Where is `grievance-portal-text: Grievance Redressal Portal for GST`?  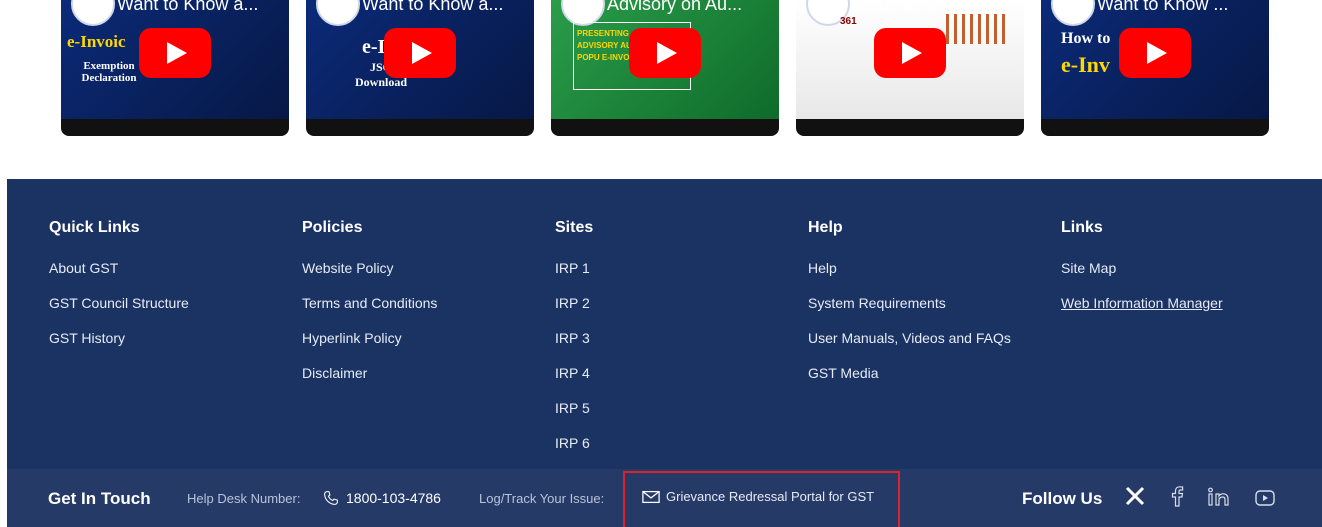 grievance-portal-text: Grievance Redressal Portal for GST is located at coordinates (770, 496).